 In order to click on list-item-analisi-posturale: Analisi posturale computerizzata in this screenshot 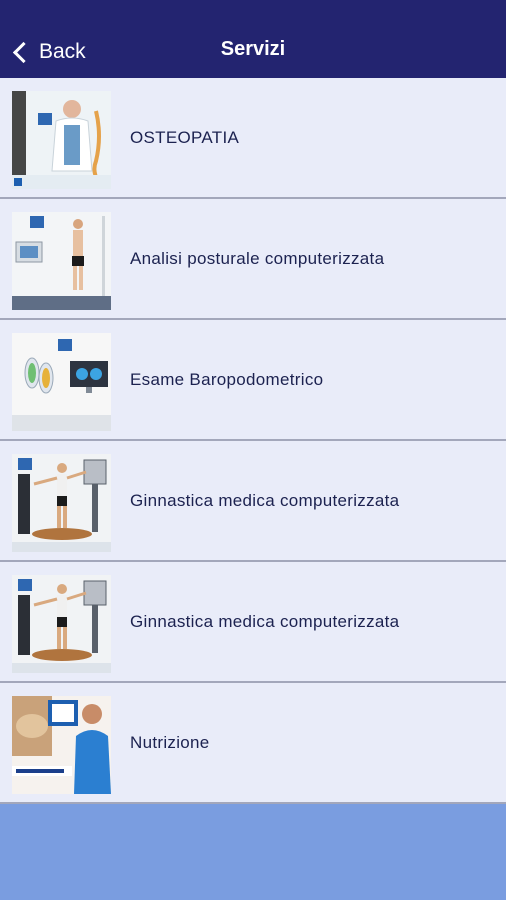, I will do `click(253, 259)`.